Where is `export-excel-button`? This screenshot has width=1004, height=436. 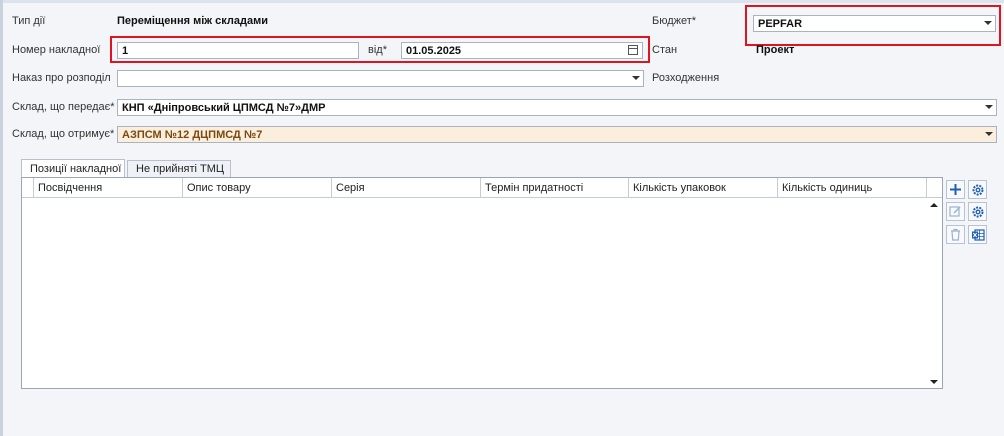 export-excel-button is located at coordinates (977, 234).